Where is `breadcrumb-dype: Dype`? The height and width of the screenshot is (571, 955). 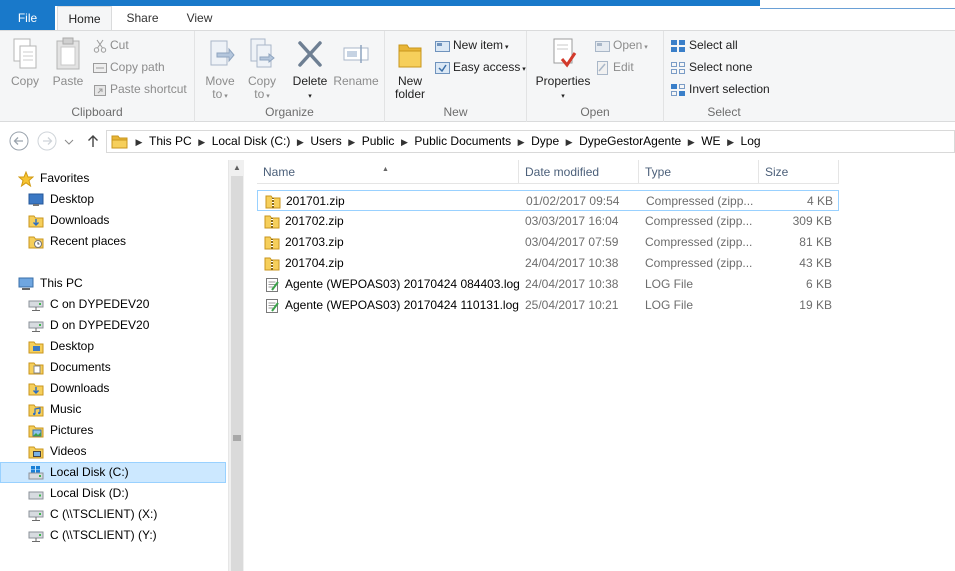
breadcrumb-dype: Dype is located at coordinates (545, 141).